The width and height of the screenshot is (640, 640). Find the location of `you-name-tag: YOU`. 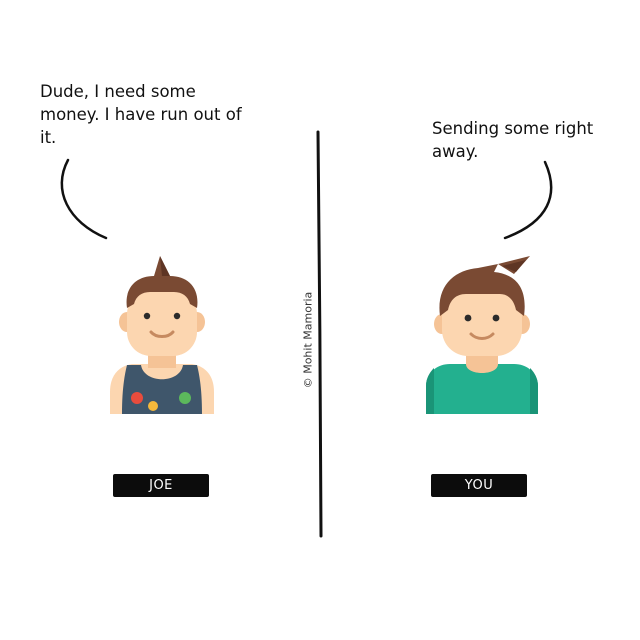

you-name-tag: YOU is located at coordinates (479, 485).